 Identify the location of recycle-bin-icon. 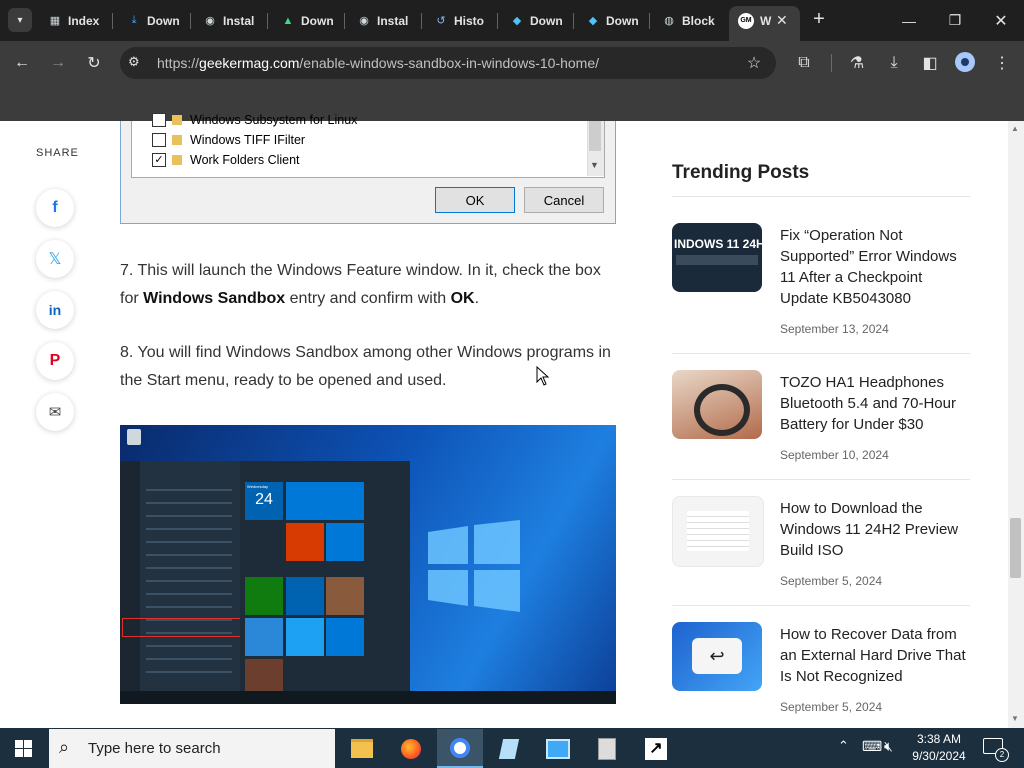
(134, 437).